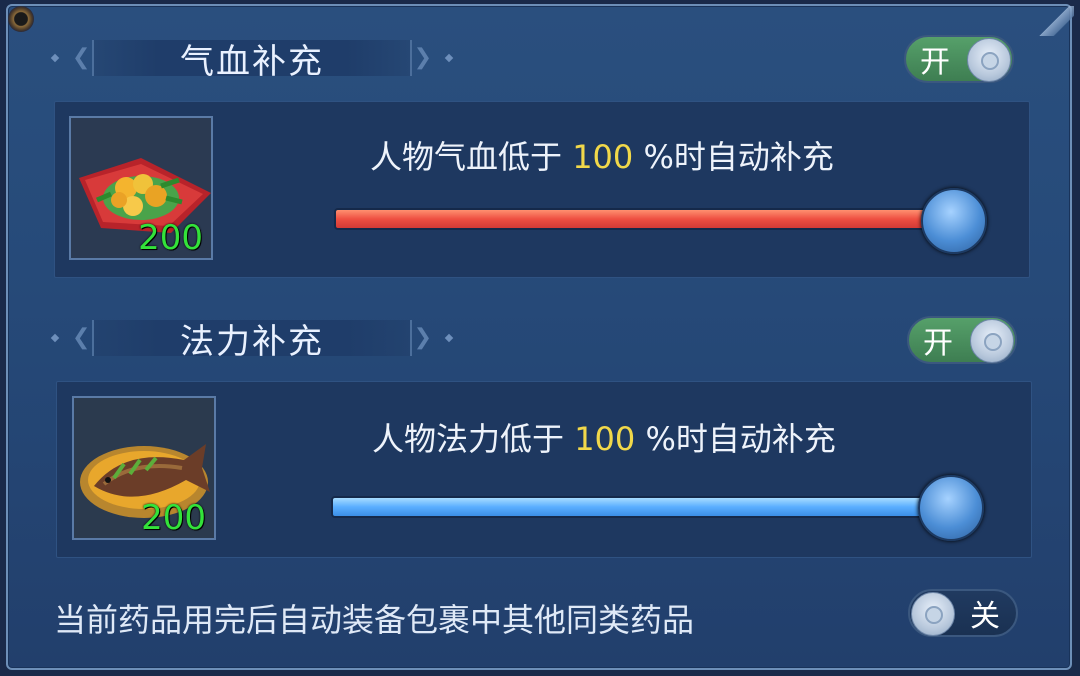  Describe the element at coordinates (963, 613) in the screenshot. I see `auto-equip-toggle: 关` at that location.